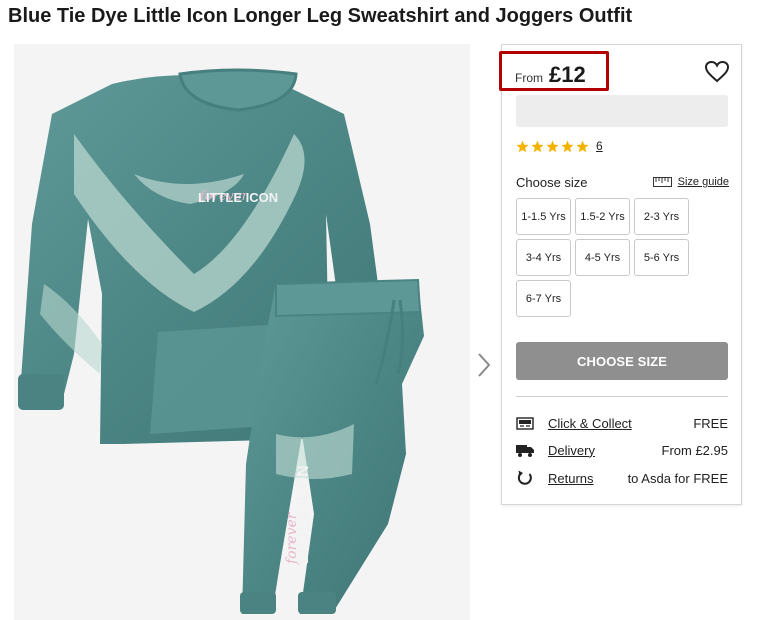 The width and height of the screenshot is (762, 620). What do you see at coordinates (703, 182) in the screenshot?
I see `size-guide-label: Size guide` at bounding box center [703, 182].